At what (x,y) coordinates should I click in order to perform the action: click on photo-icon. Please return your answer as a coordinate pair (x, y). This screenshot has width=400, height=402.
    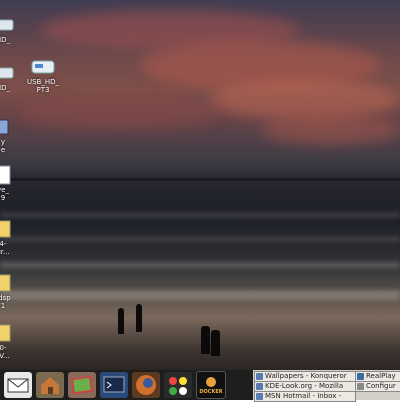
    Looking at the image, I should click on (82, 385).